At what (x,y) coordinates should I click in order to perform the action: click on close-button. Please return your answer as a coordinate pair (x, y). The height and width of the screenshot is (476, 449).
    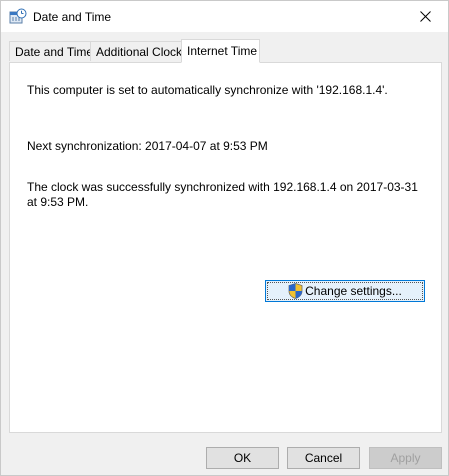
    Looking at the image, I should click on (425, 16).